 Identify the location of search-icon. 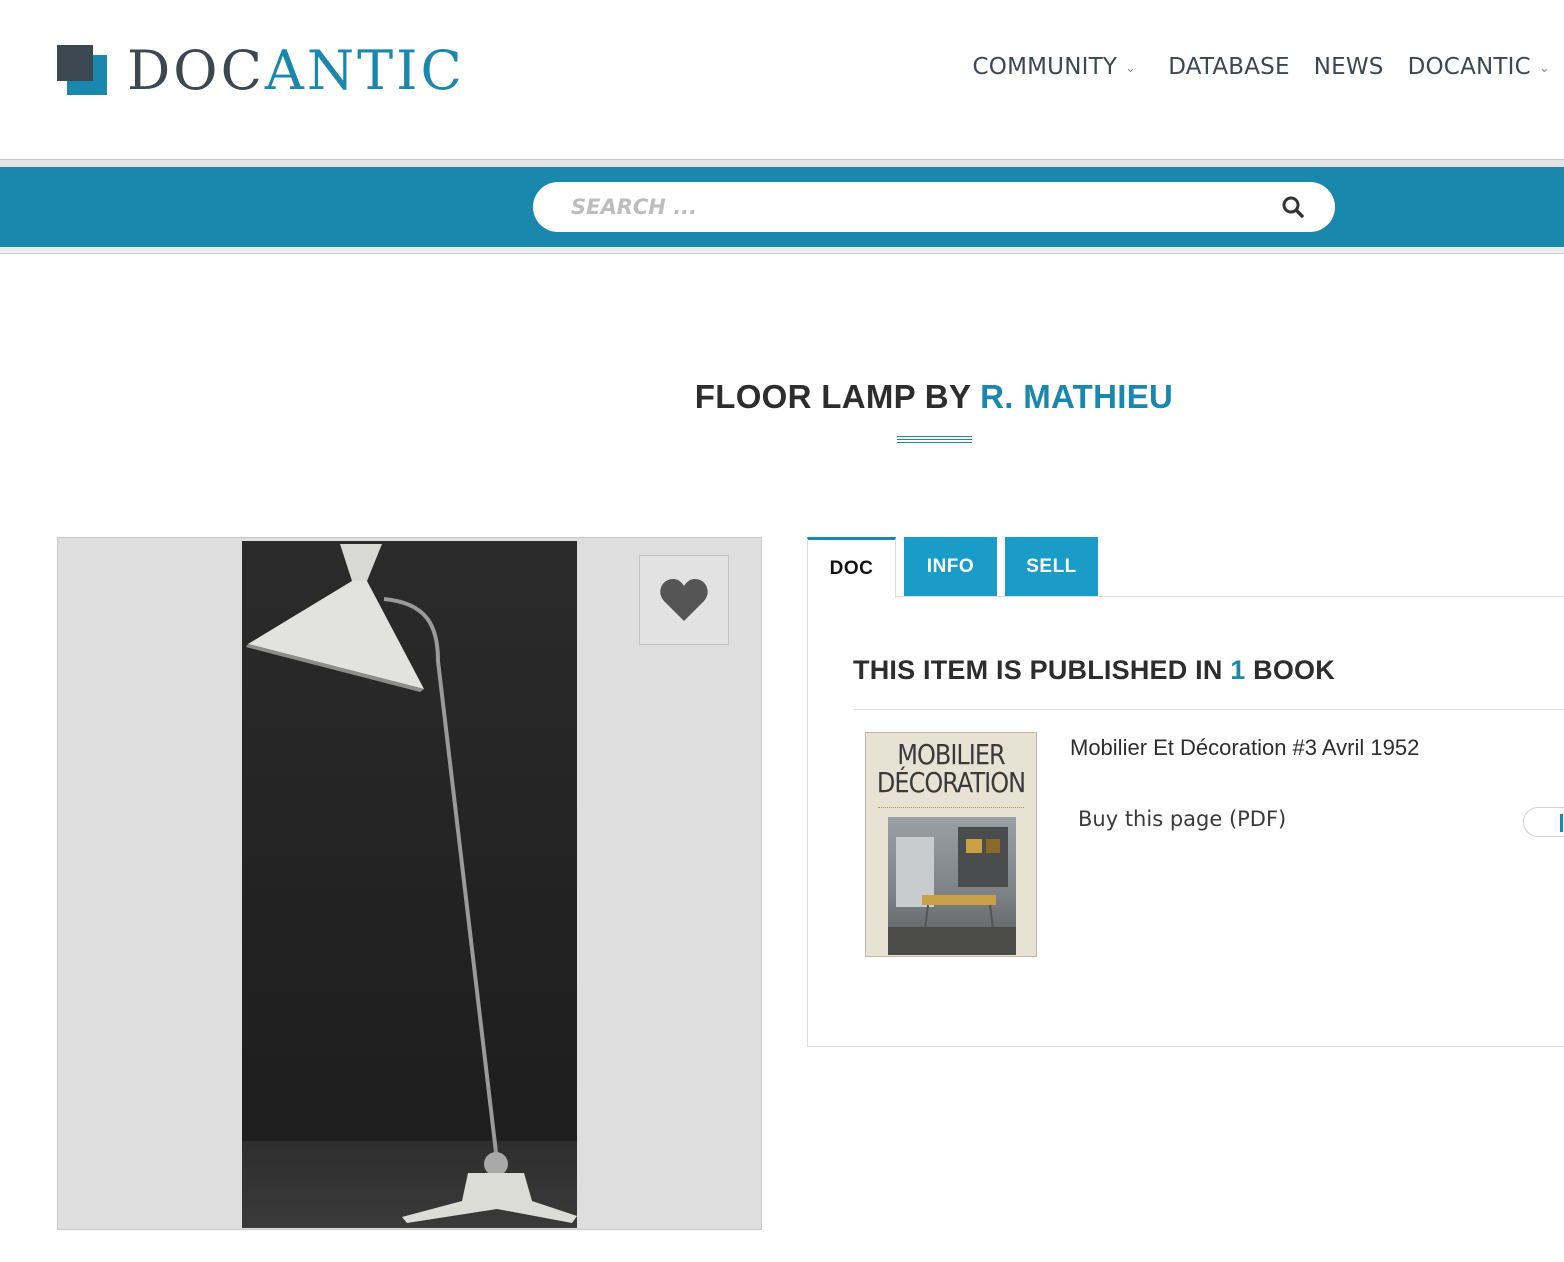
(1293, 207).